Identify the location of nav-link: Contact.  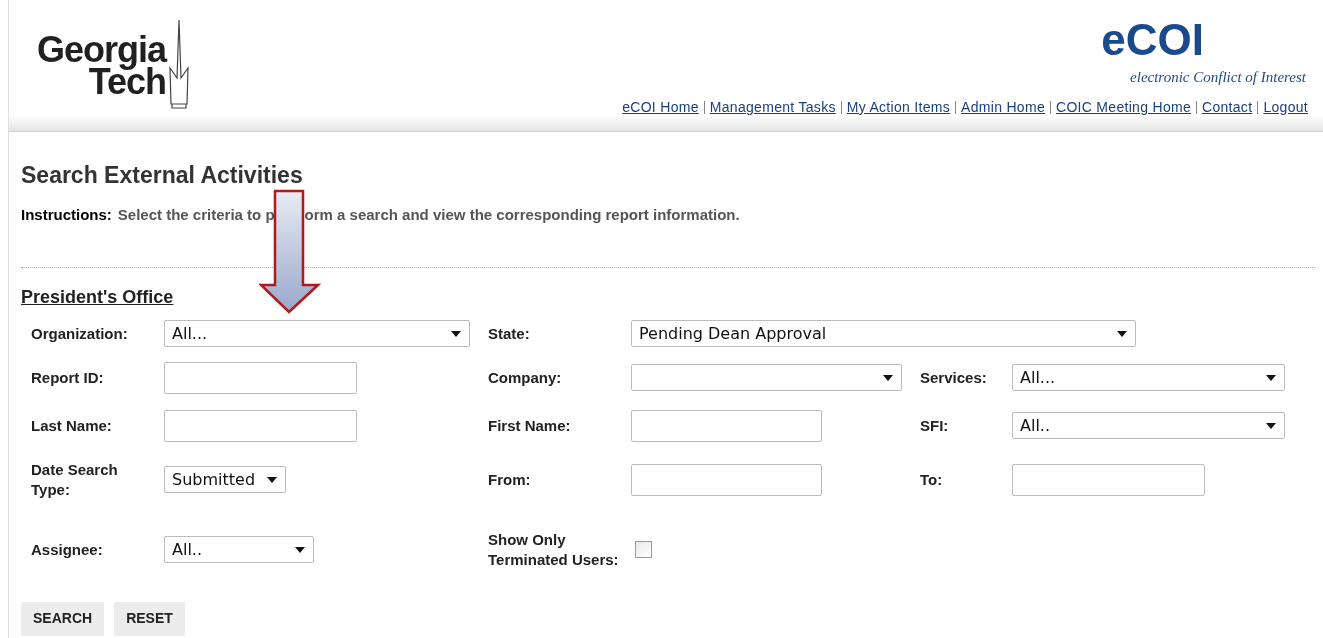
(1227, 107).